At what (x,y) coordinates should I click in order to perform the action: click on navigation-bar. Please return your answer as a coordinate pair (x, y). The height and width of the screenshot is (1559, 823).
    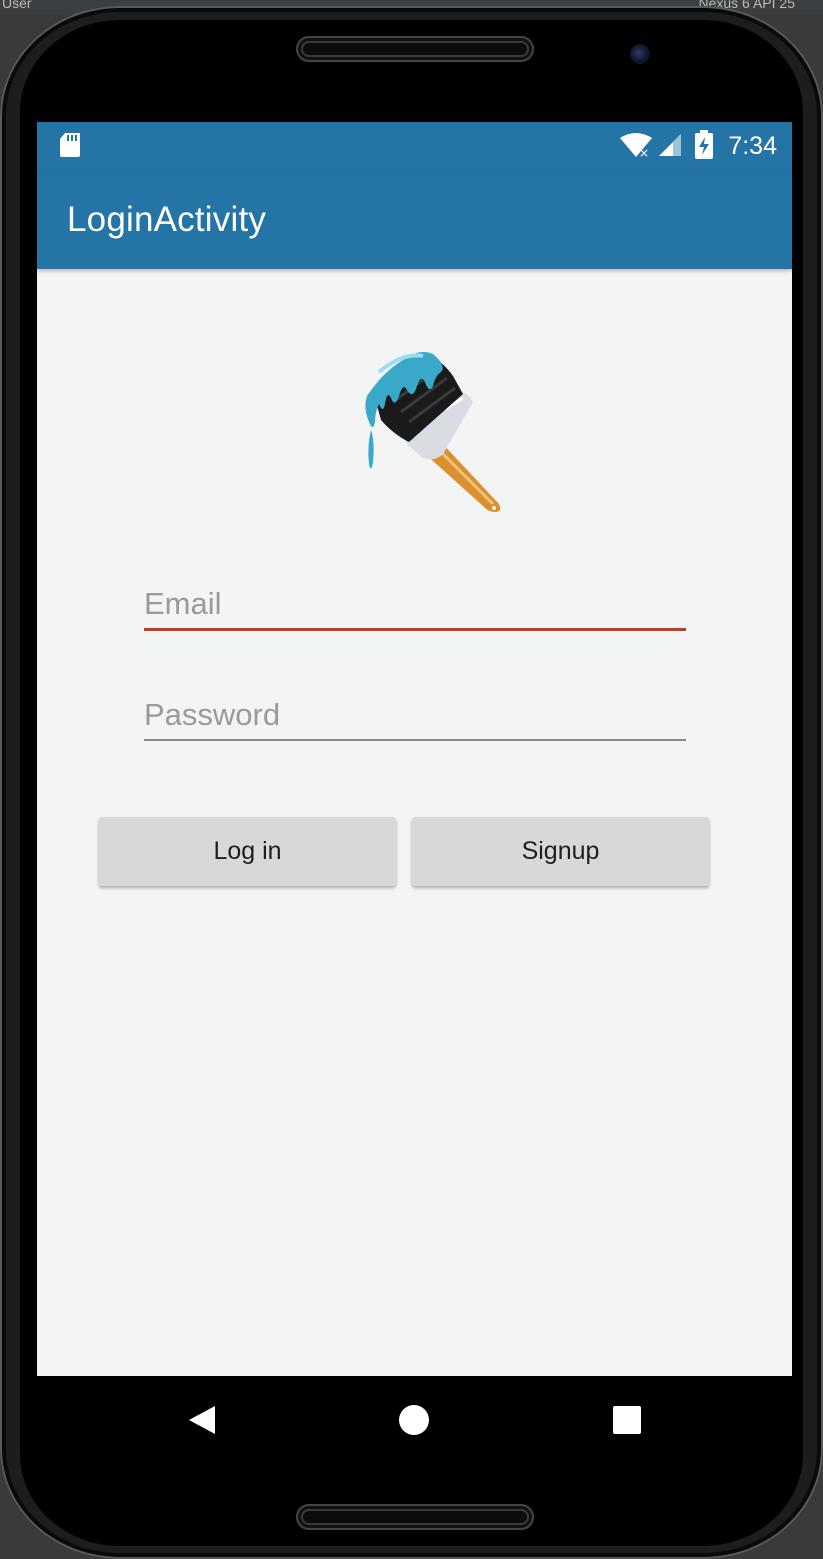
    Looking at the image, I should click on (414, 1420).